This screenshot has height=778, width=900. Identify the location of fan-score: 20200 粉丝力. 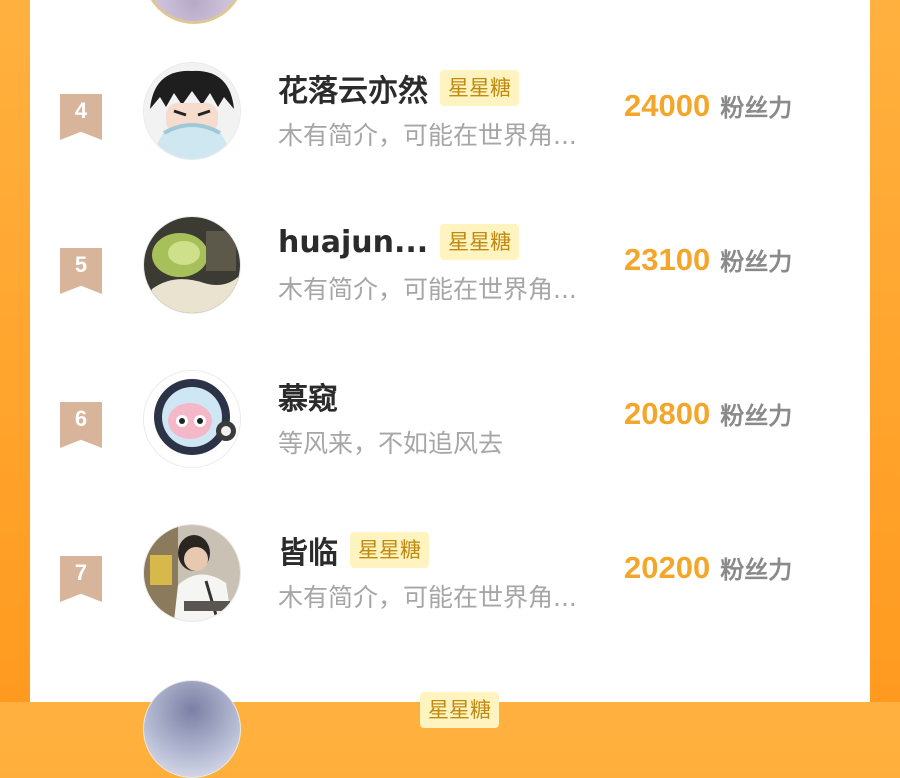
(708, 568).